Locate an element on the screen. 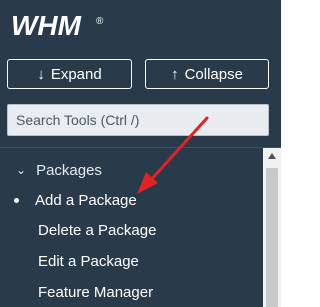  collapse-button: ↑ Collapse is located at coordinates (207, 74).